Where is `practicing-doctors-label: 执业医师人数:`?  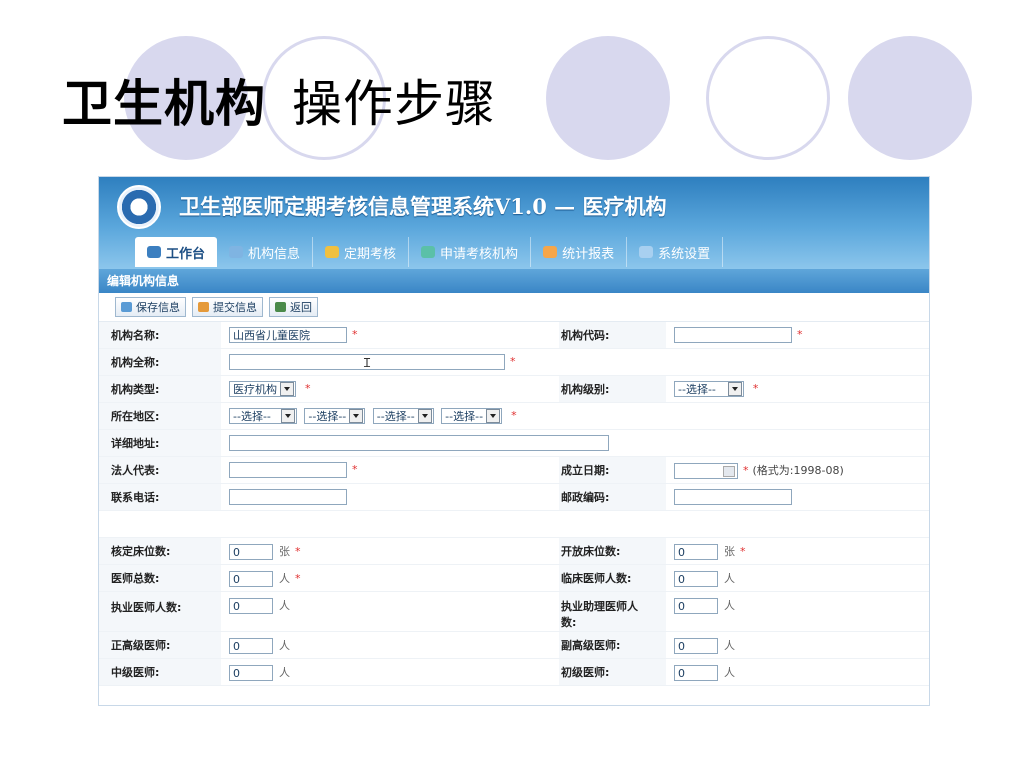
practicing-doctors-label: 执业医师人数: is located at coordinates (160, 611).